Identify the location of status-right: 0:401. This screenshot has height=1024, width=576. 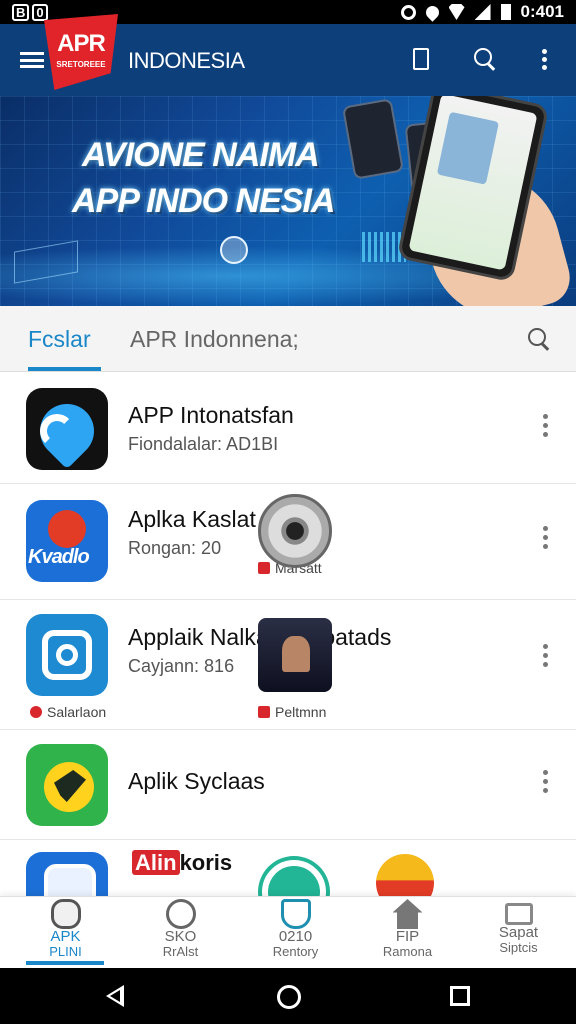
(482, 12).